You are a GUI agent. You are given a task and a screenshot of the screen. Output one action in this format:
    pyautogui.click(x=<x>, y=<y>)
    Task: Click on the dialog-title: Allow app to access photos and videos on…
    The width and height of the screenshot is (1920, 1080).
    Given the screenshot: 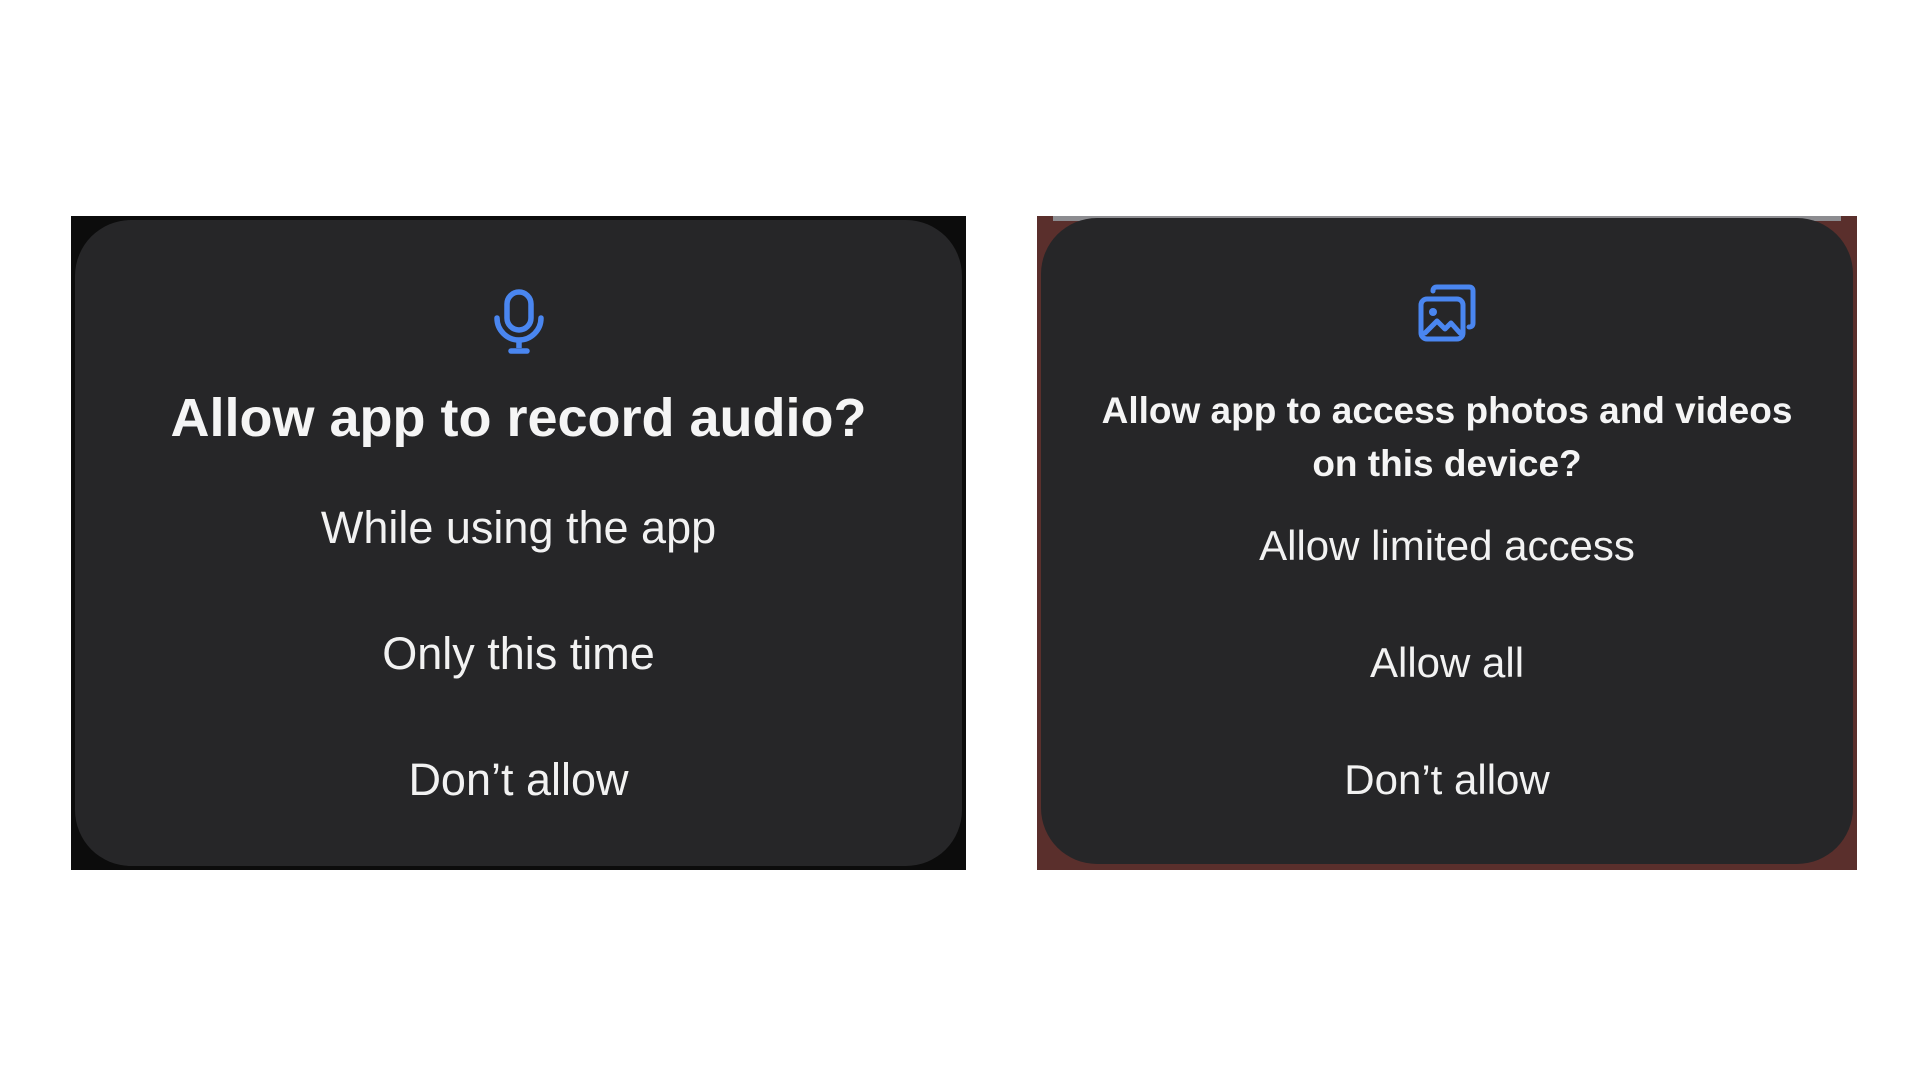 What is the action you would take?
    pyautogui.click(x=1447, y=437)
    